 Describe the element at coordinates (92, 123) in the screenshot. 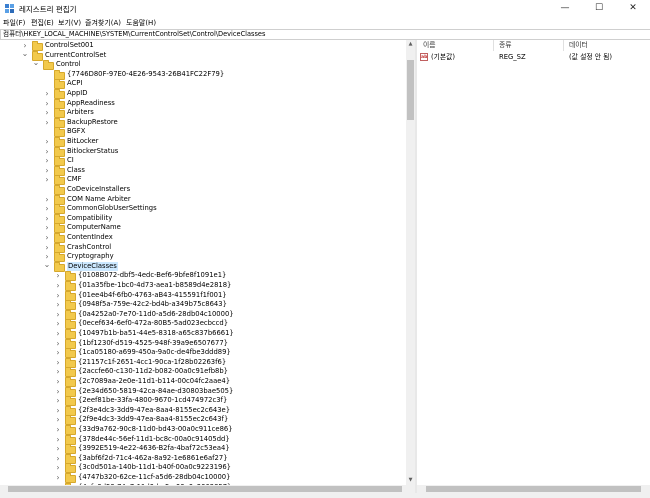

I see `tree-node-label: BackupRestore` at that location.